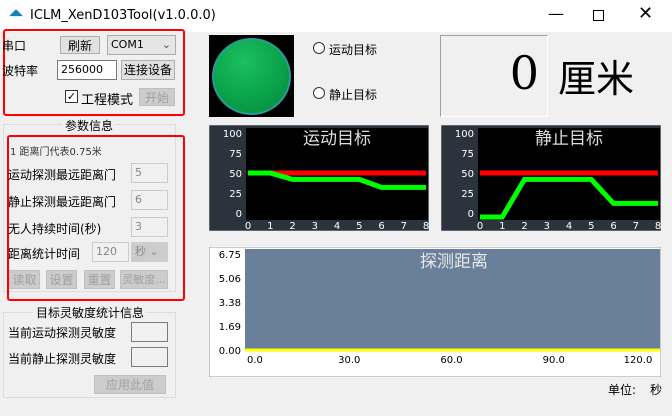 This screenshot has height=416, width=672. Describe the element at coordinates (569, 139) in the screenshot. I see `chart-title: 静止目标` at that location.